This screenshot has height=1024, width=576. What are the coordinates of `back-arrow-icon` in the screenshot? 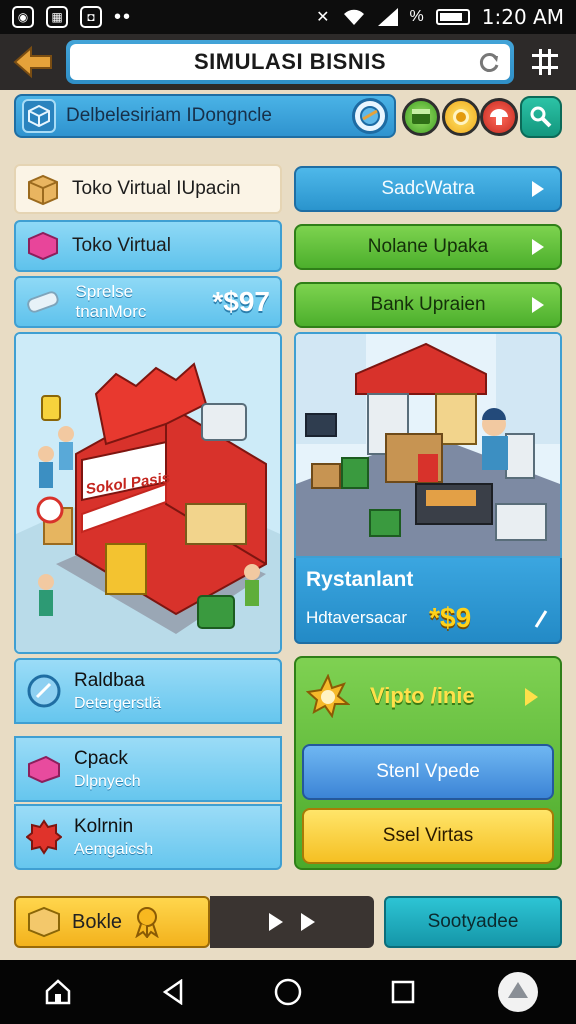 It's located at (32, 62).